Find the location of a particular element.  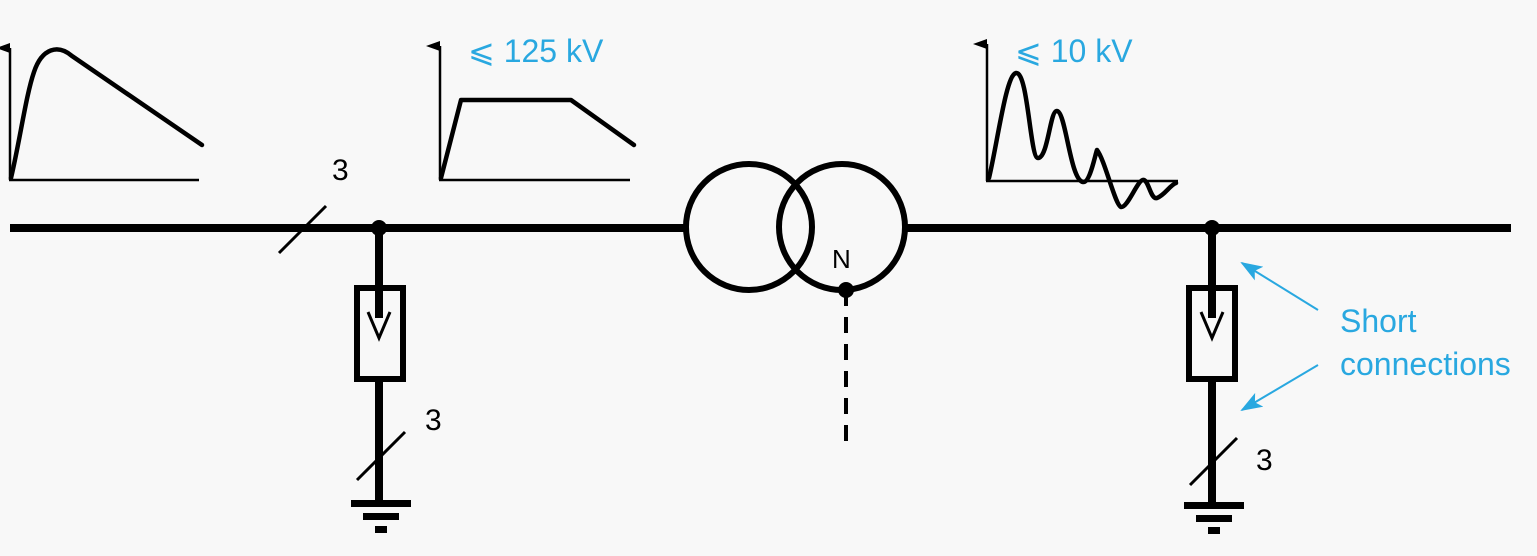

line-phase-count: 3 is located at coordinates (340, 170).